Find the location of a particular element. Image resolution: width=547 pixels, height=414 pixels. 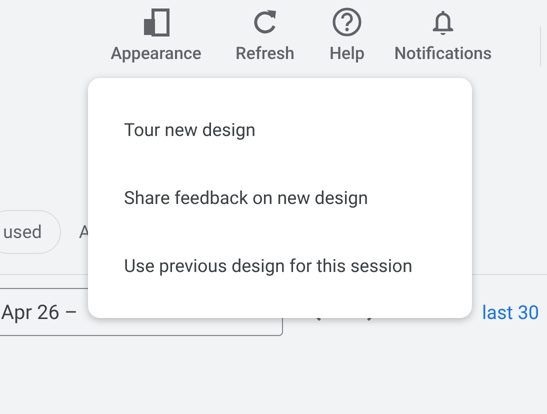

help-icon is located at coordinates (347, 22).